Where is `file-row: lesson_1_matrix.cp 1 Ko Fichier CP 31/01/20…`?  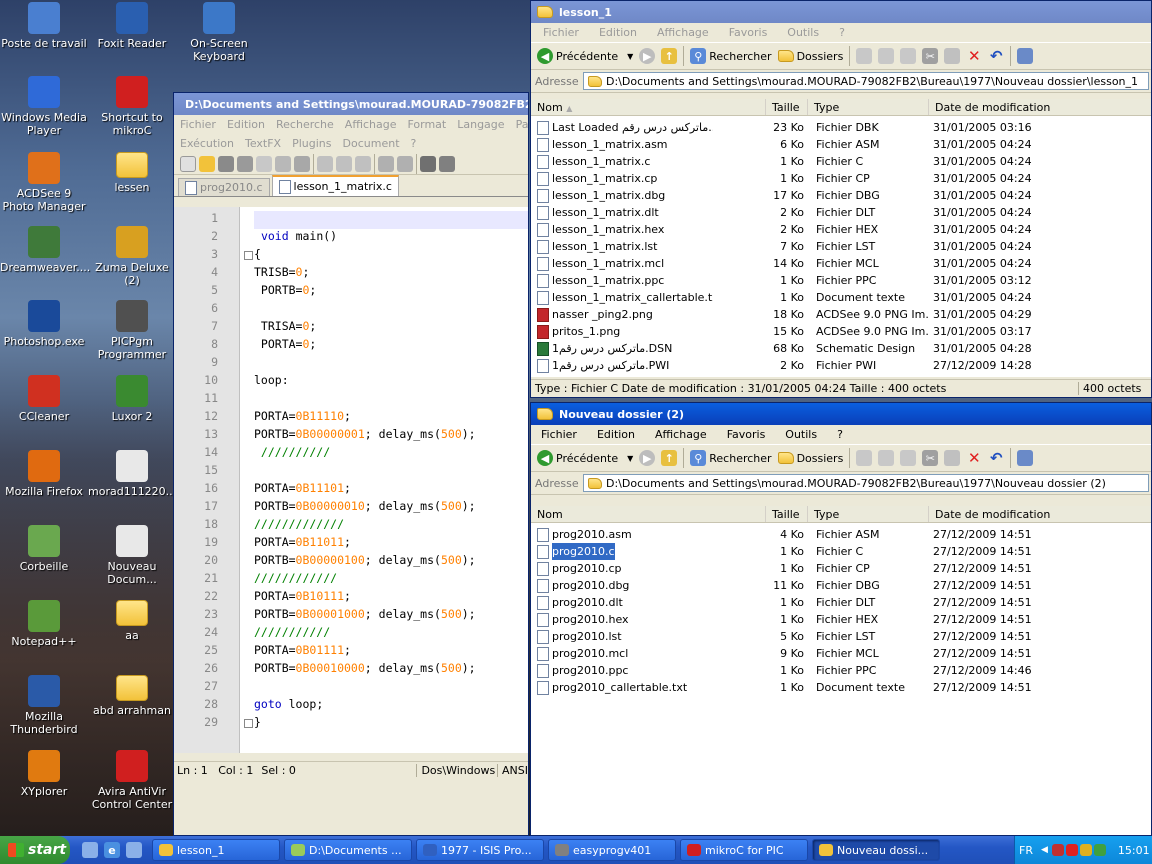
file-row: lesson_1_matrix.cp 1 Ko Fichier CP 31/01/20… is located at coordinates (841, 178).